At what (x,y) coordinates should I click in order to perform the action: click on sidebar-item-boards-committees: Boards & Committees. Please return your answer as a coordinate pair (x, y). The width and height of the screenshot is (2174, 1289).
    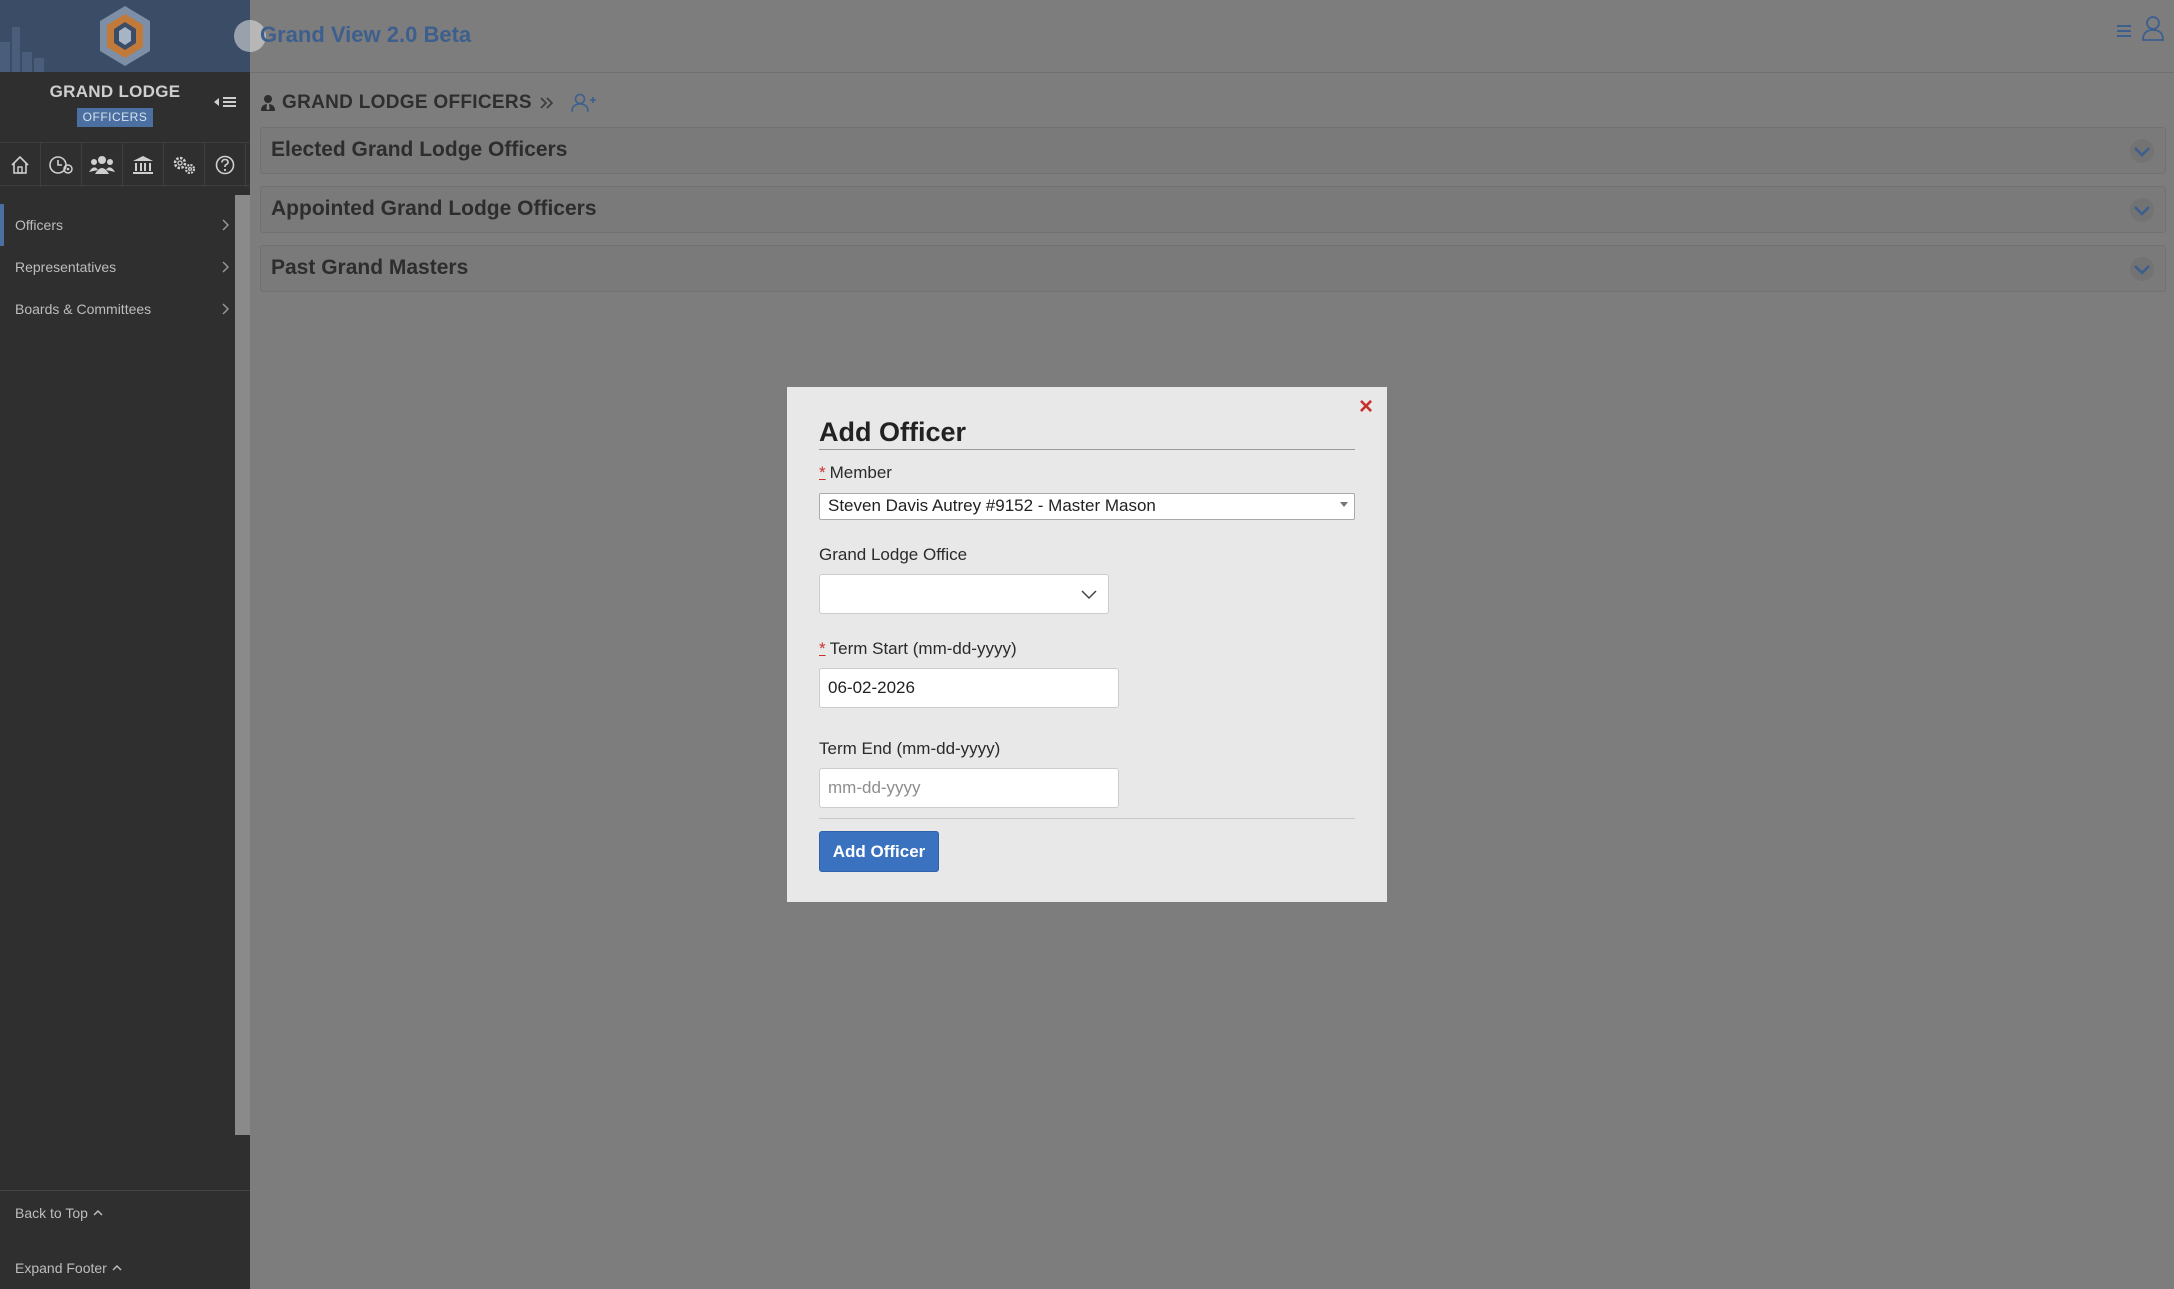
    Looking at the image, I should click on (117, 309).